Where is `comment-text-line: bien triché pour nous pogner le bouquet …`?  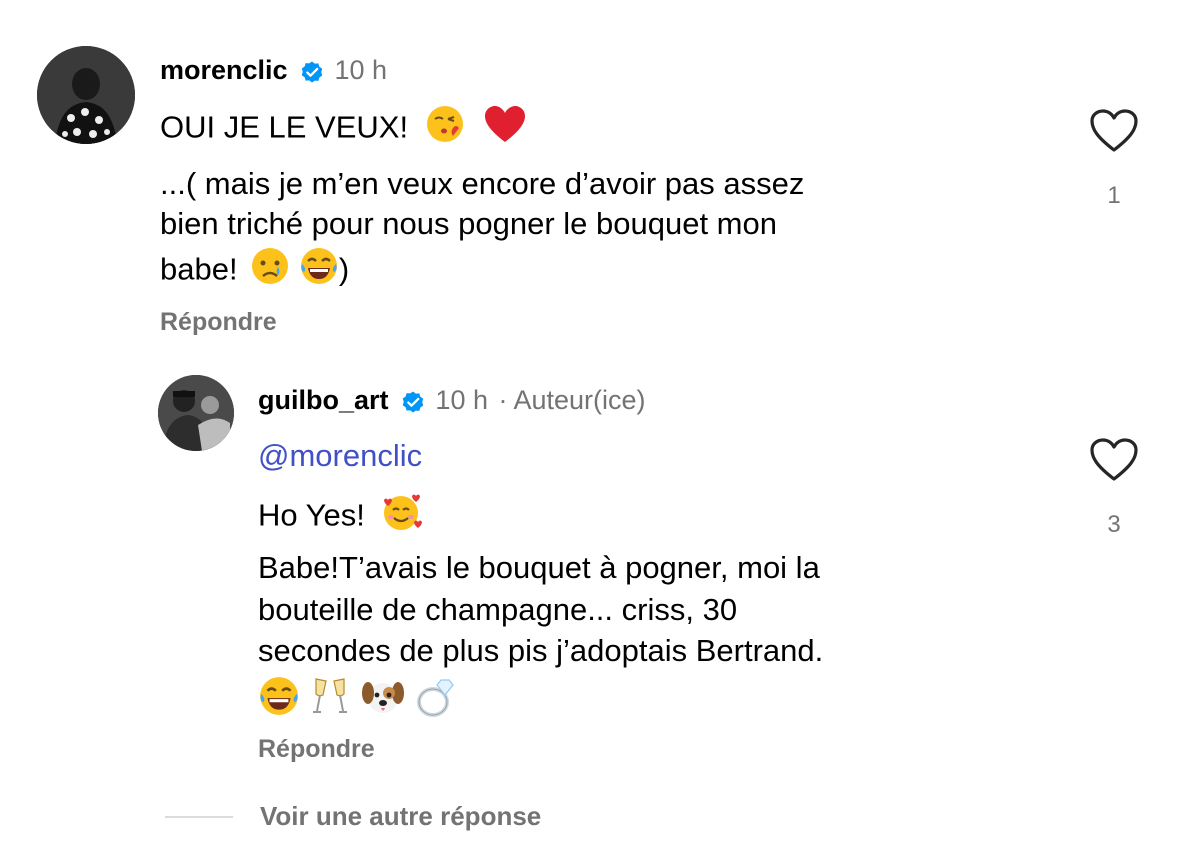
comment-text-line: bien triché pour nous pogner le bouquet … is located at coordinates (468, 223).